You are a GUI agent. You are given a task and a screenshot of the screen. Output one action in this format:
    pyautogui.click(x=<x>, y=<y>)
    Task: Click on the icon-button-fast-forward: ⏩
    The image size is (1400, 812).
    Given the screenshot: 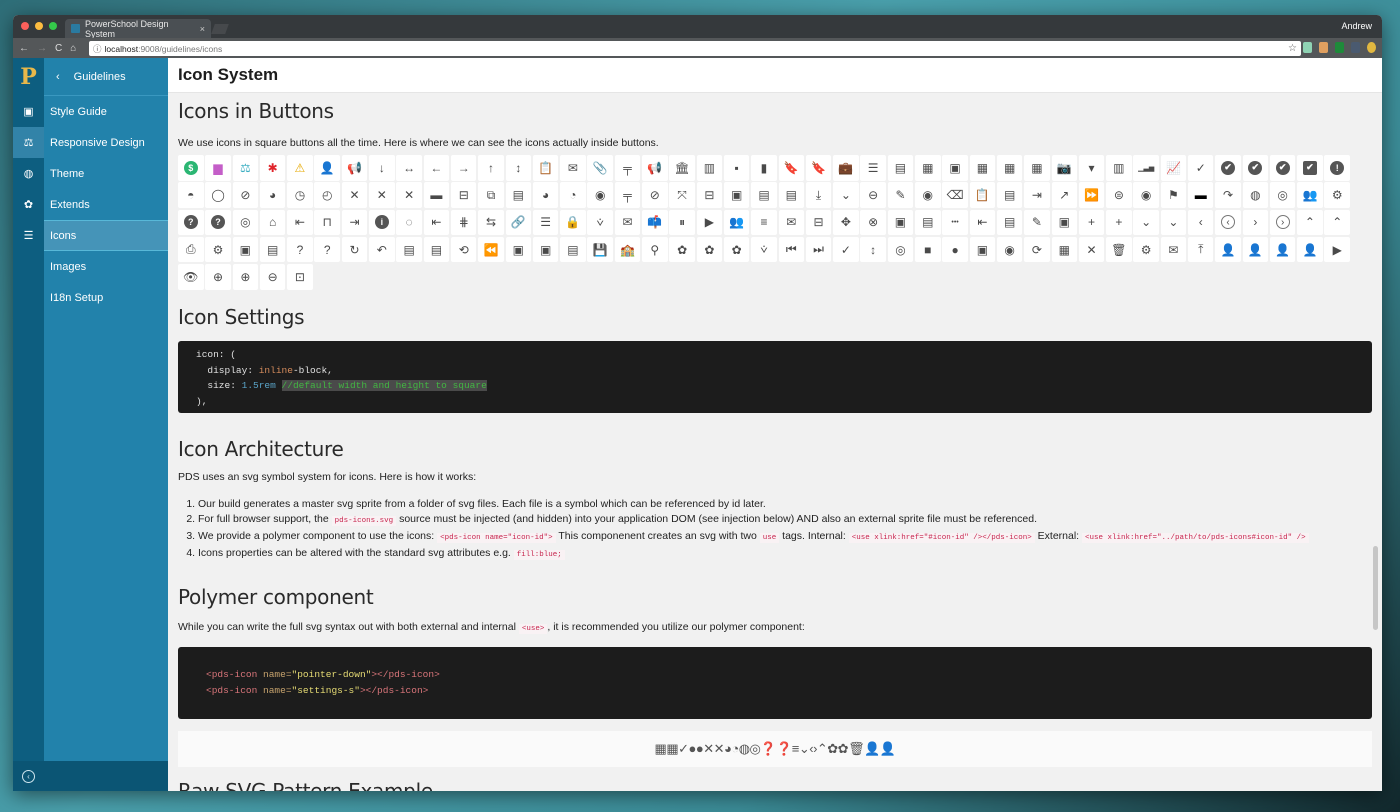 What is the action you would take?
    pyautogui.click(x=1091, y=195)
    